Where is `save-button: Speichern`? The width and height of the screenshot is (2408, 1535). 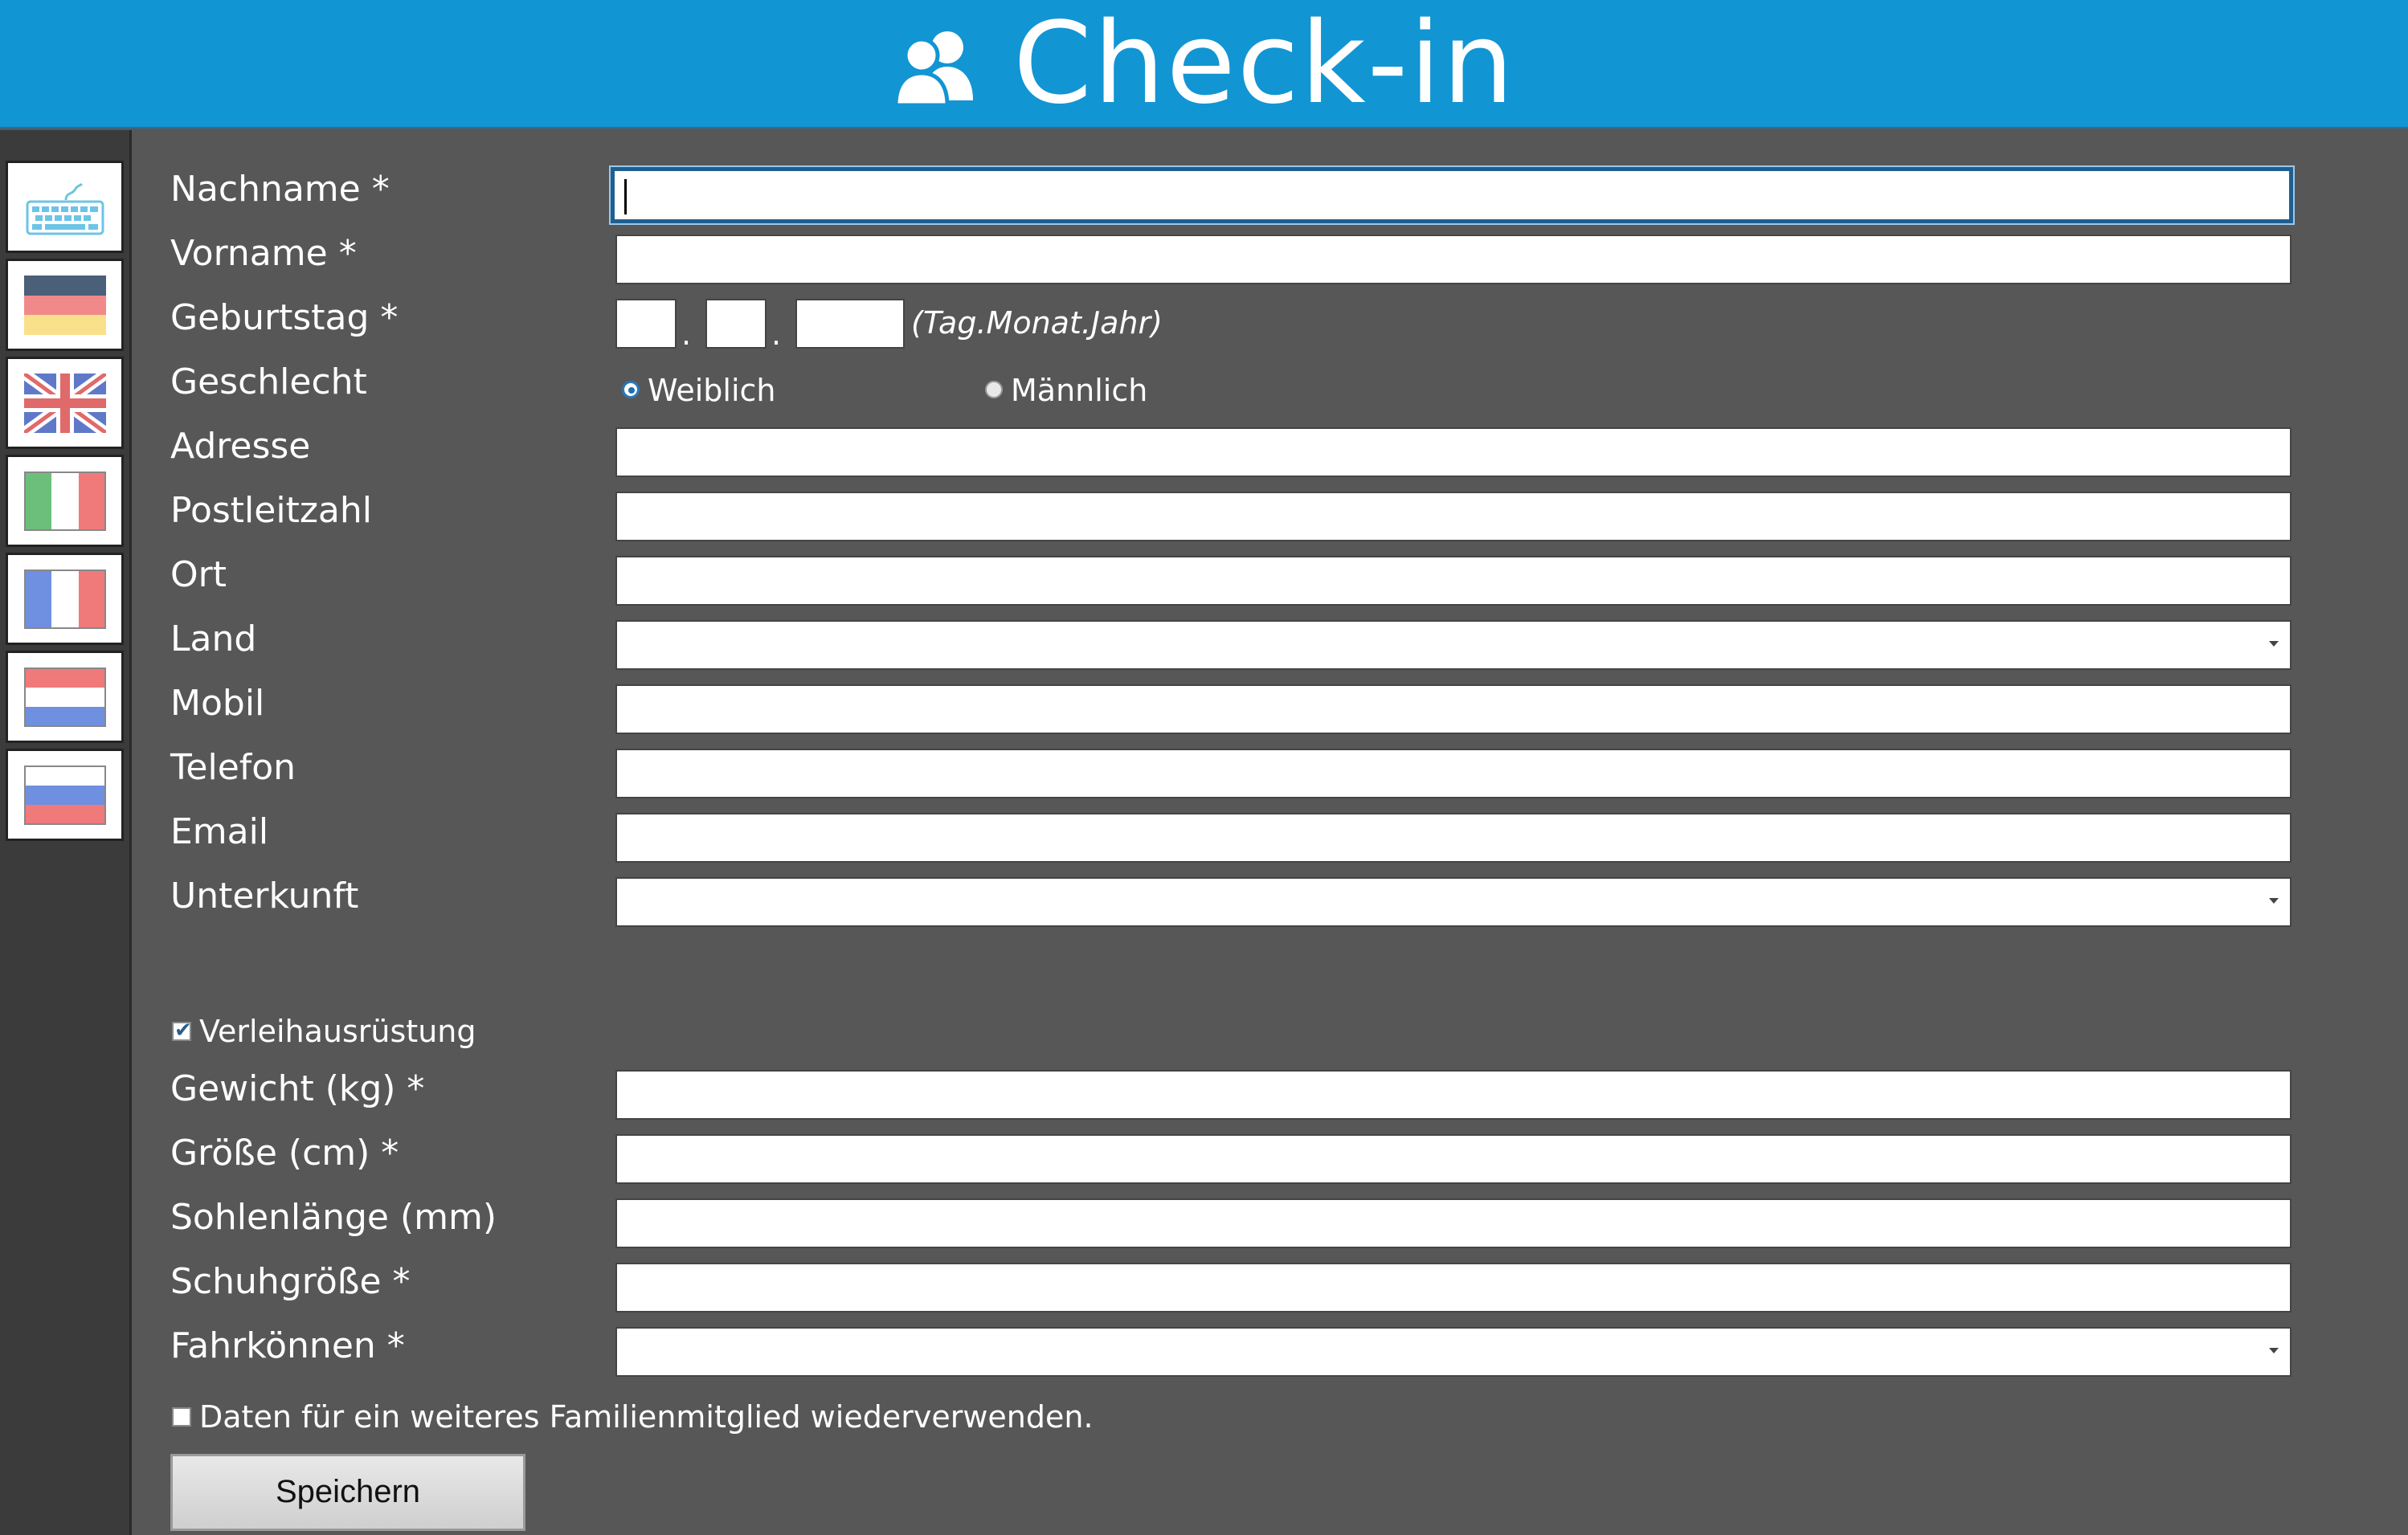 save-button: Speichern is located at coordinates (347, 1492).